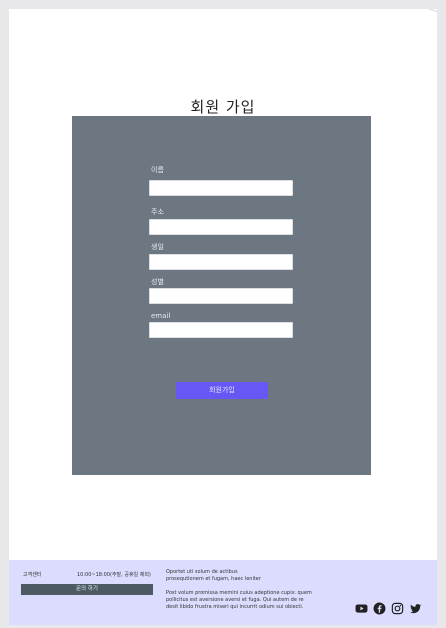 Image resolution: width=446 pixels, height=628 pixels. I want to click on address-input, so click(221, 227).